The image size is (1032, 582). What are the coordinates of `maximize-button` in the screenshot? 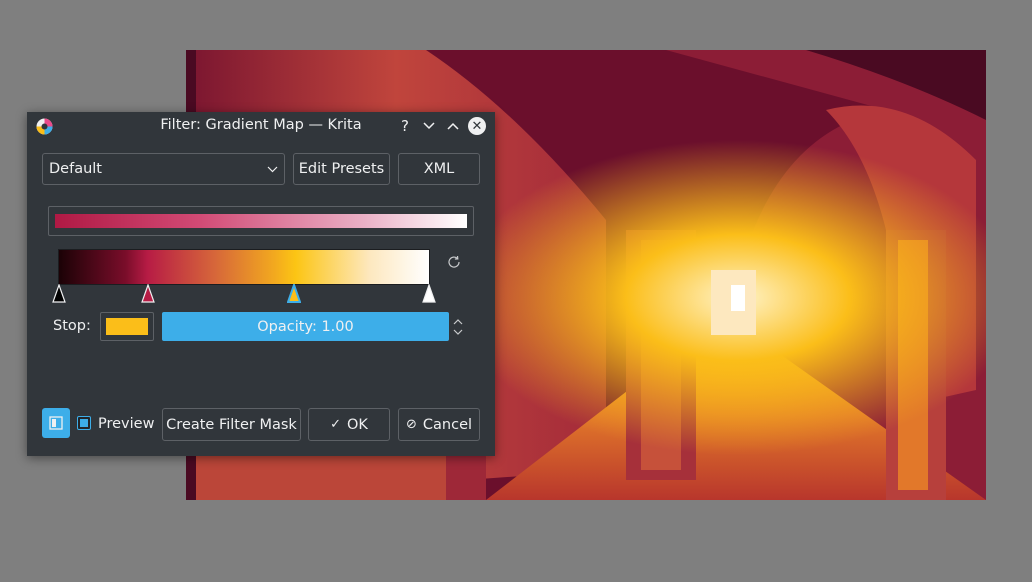 It's located at (453, 126).